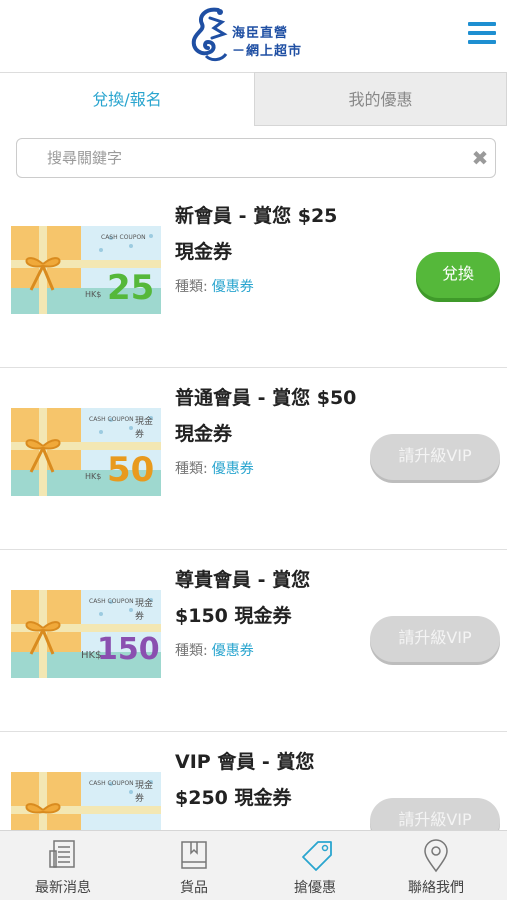 This screenshot has height=900, width=507. I want to click on nav-label: 搶優惠, so click(315, 888).